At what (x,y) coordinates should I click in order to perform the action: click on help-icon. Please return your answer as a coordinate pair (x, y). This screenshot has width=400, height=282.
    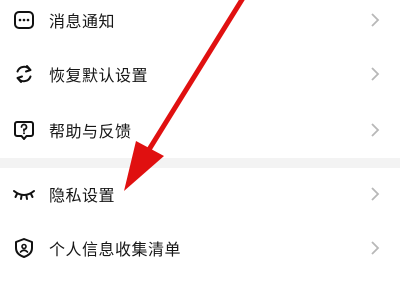
    Looking at the image, I should click on (24, 130).